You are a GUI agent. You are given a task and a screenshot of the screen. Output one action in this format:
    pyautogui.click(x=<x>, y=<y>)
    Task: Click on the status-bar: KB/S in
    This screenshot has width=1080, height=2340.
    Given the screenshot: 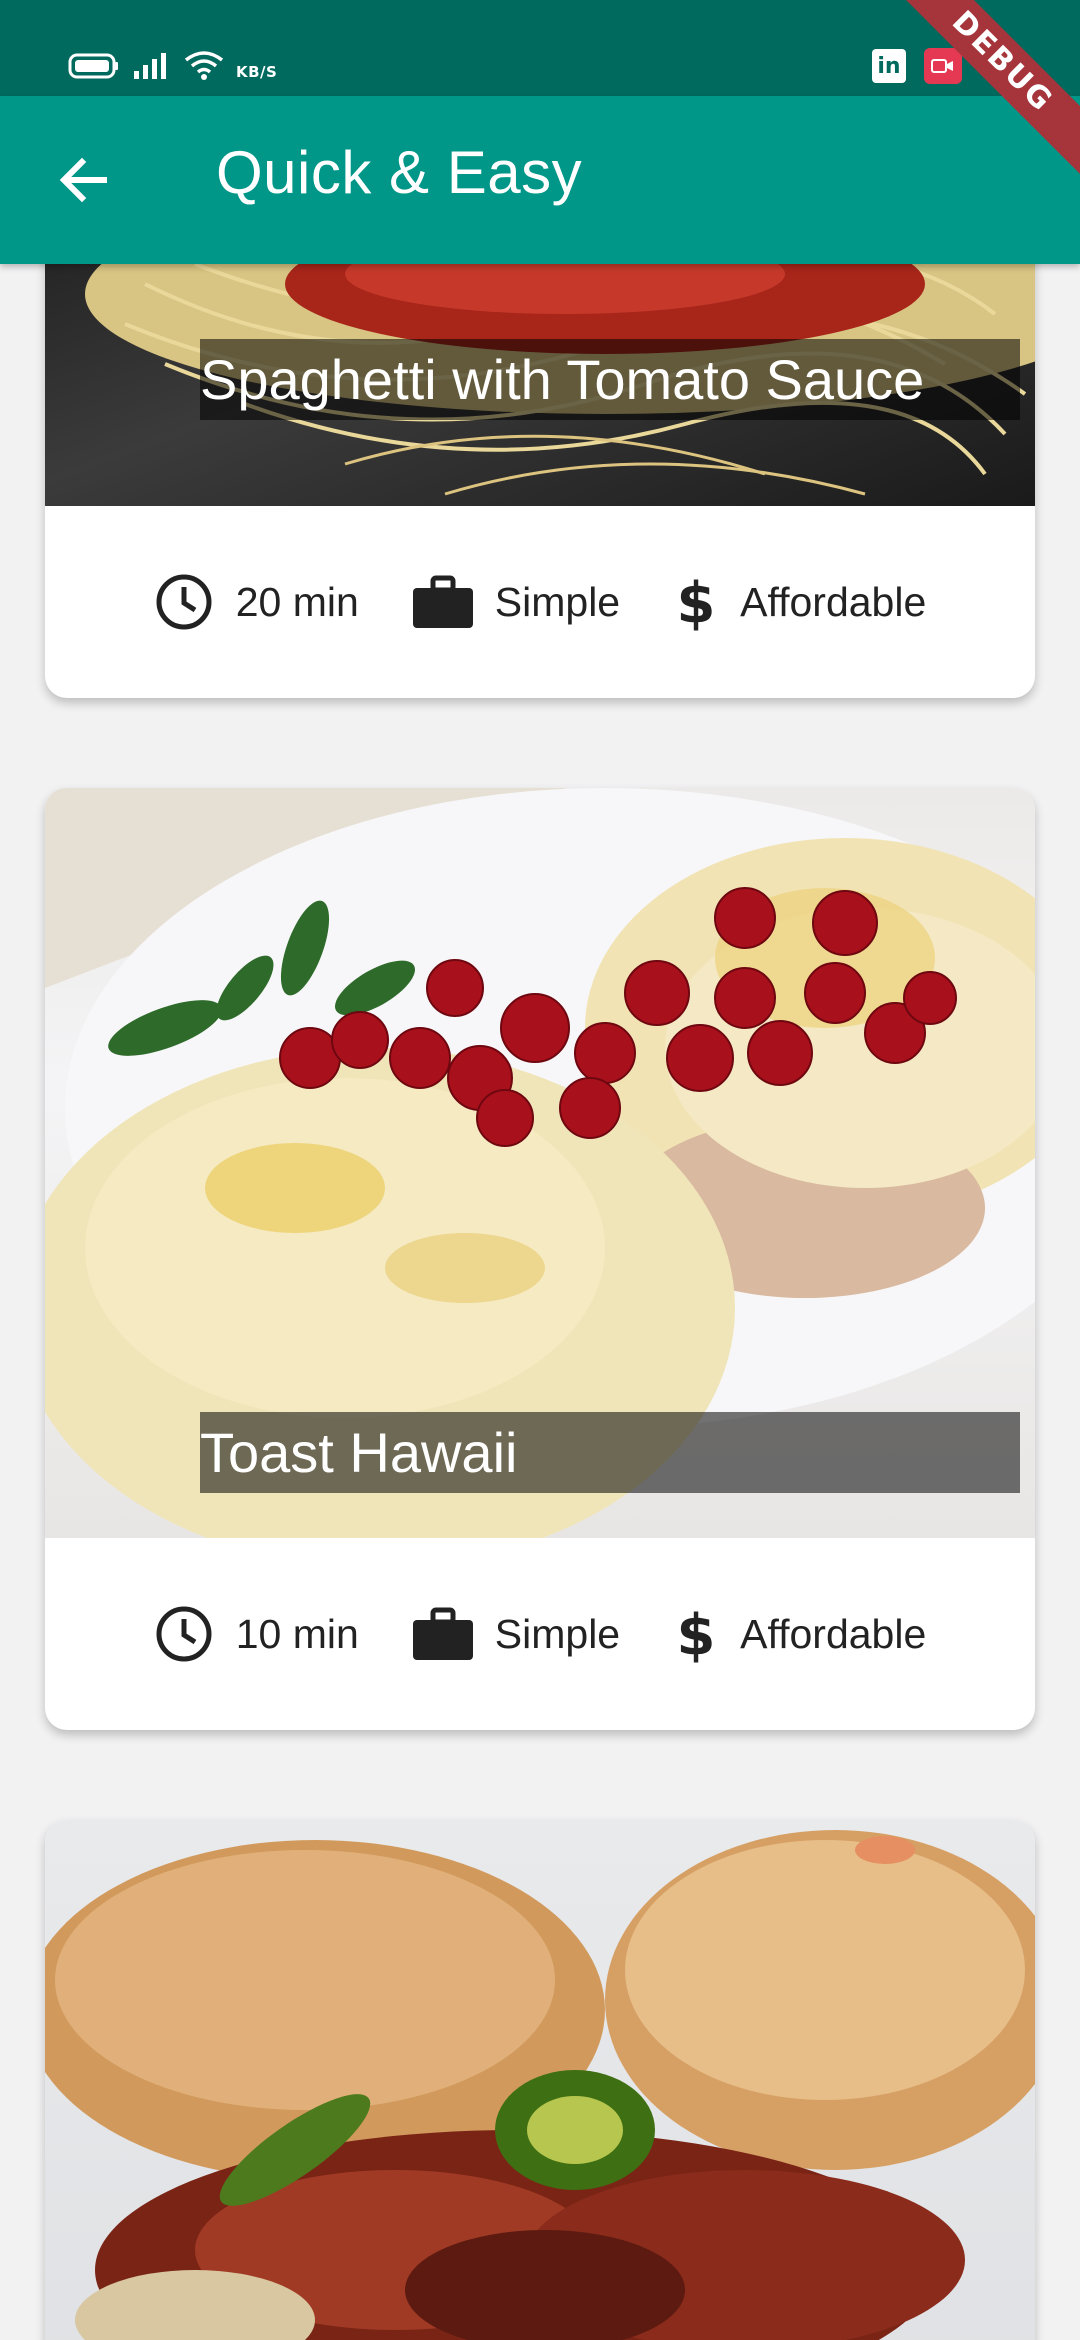 What is the action you would take?
    pyautogui.click(x=540, y=48)
    